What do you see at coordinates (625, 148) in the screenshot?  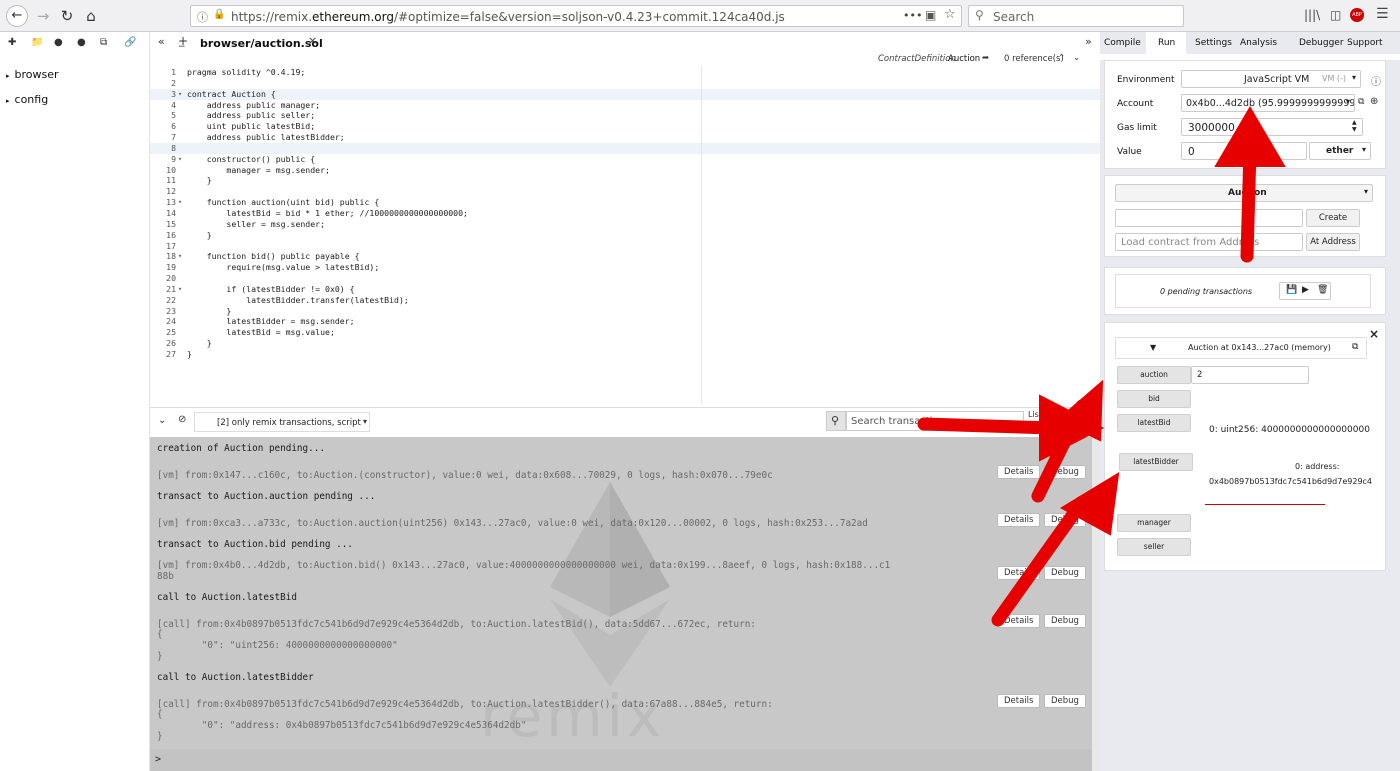 I see `code-line: 8` at bounding box center [625, 148].